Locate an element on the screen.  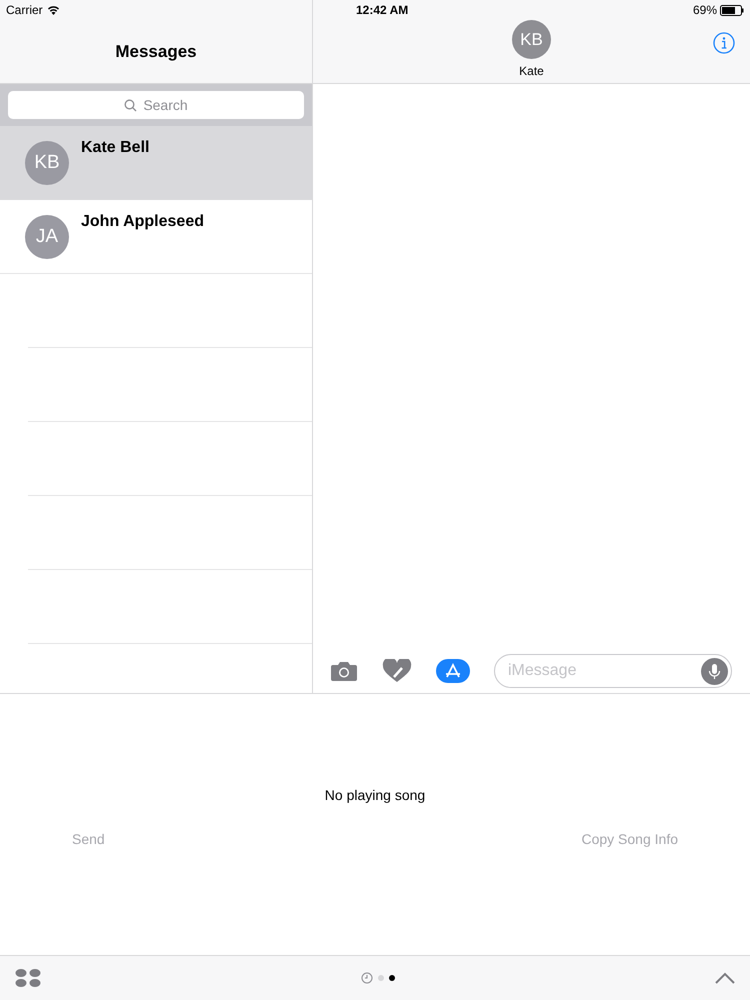
microphone-icon is located at coordinates (714, 671).